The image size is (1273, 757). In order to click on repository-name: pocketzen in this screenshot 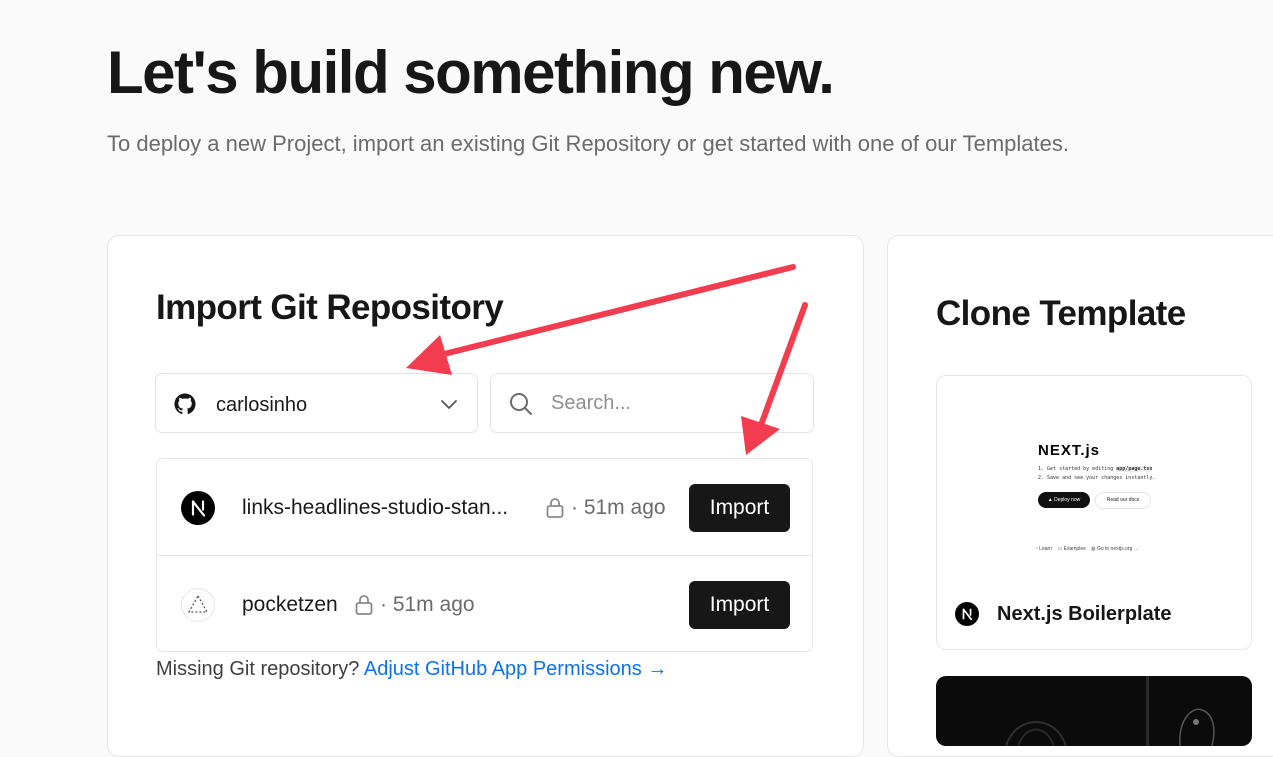, I will do `click(290, 604)`.